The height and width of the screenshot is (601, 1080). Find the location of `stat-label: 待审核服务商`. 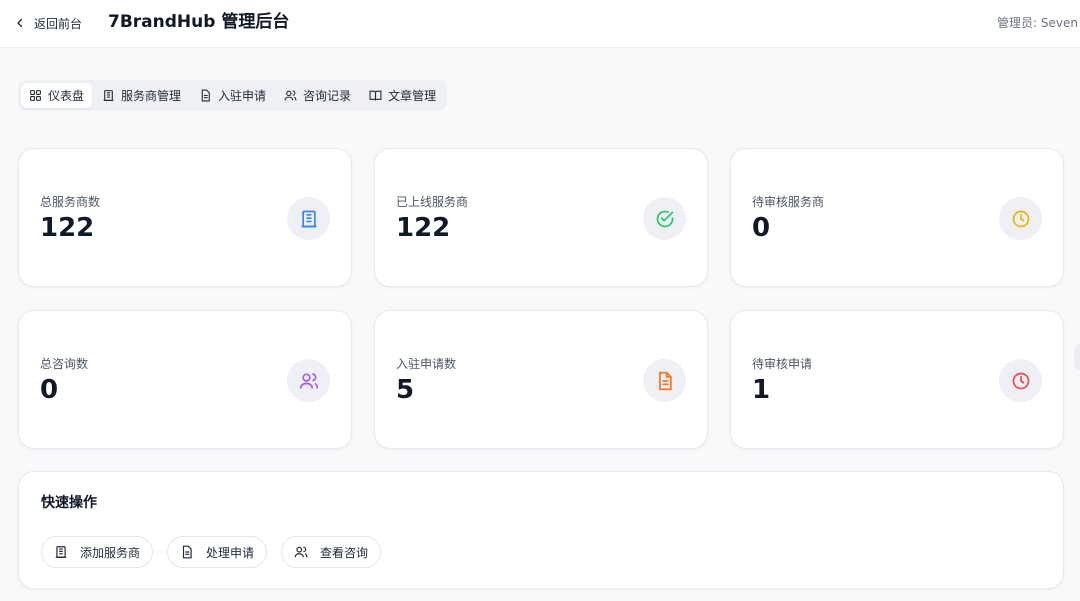

stat-label: 待审核服务商 is located at coordinates (788, 202).